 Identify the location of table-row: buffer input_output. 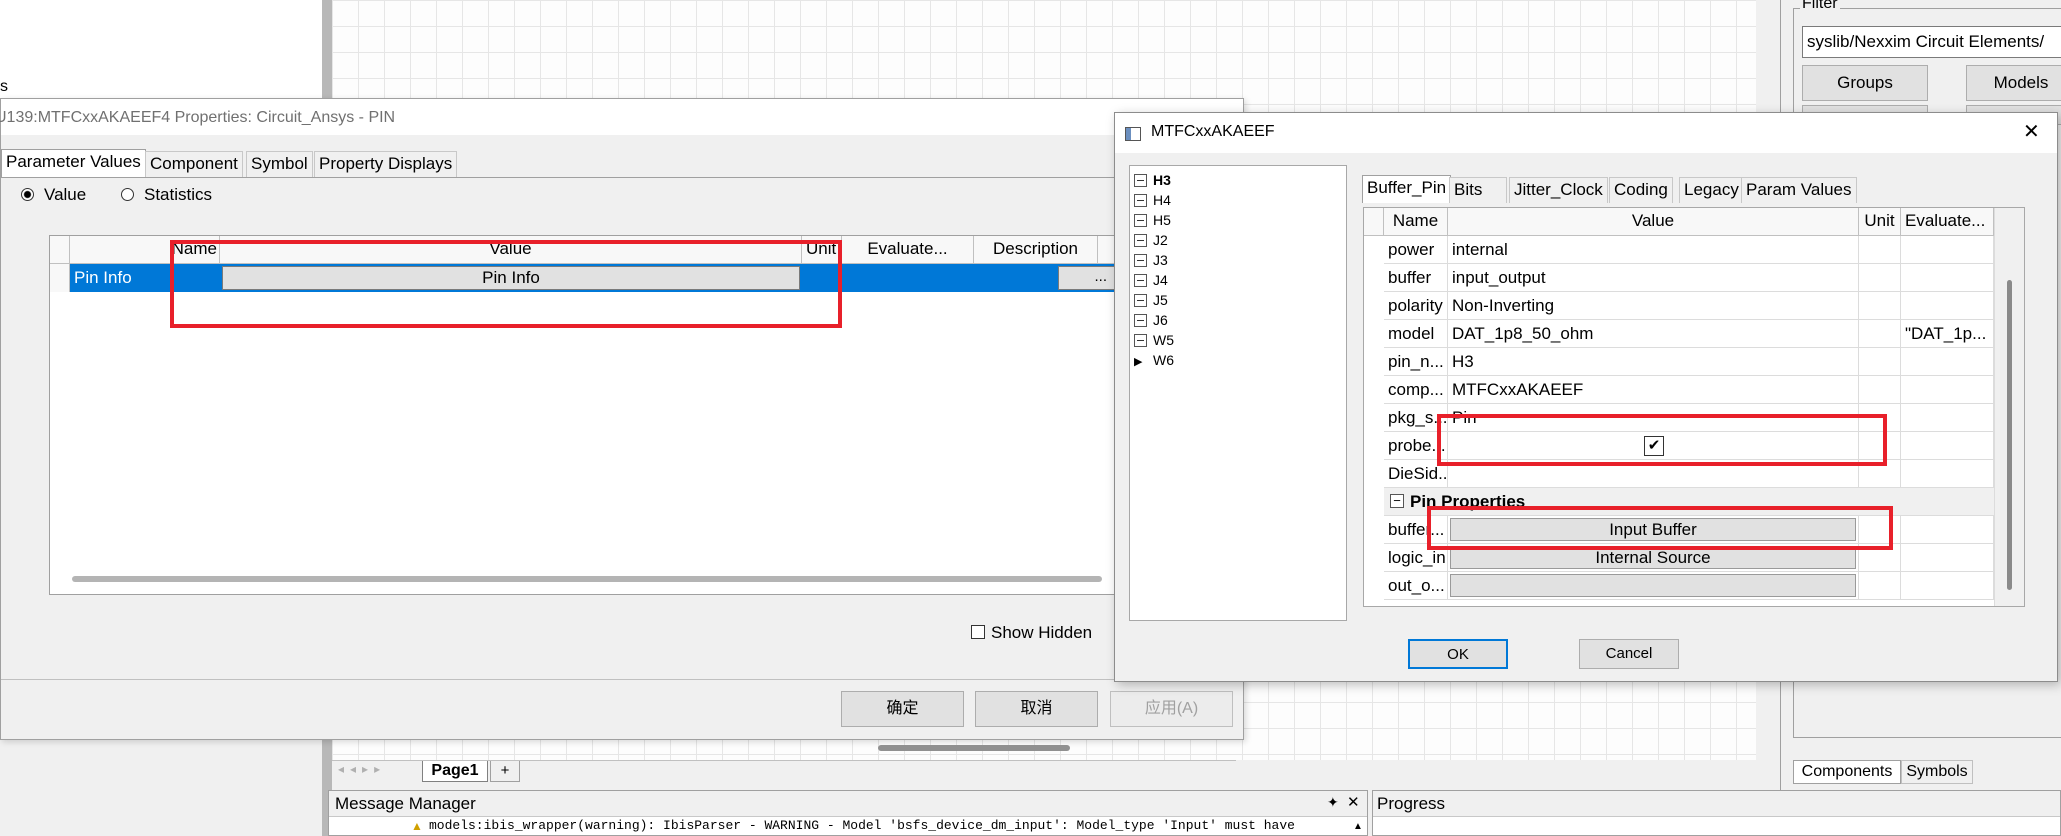
(1699, 278).